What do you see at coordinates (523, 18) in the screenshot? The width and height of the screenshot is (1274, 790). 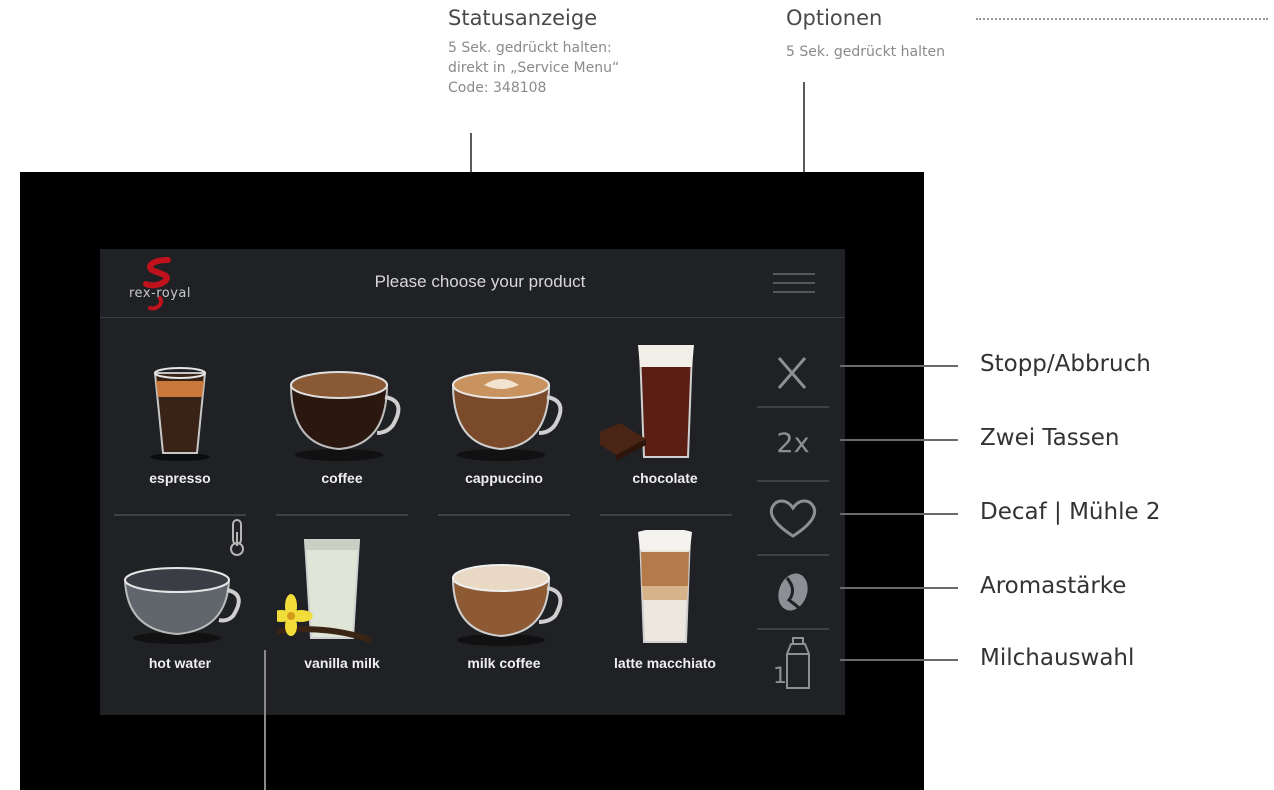 I see `annotation-statusanzeige-title: Statusanzeige` at bounding box center [523, 18].